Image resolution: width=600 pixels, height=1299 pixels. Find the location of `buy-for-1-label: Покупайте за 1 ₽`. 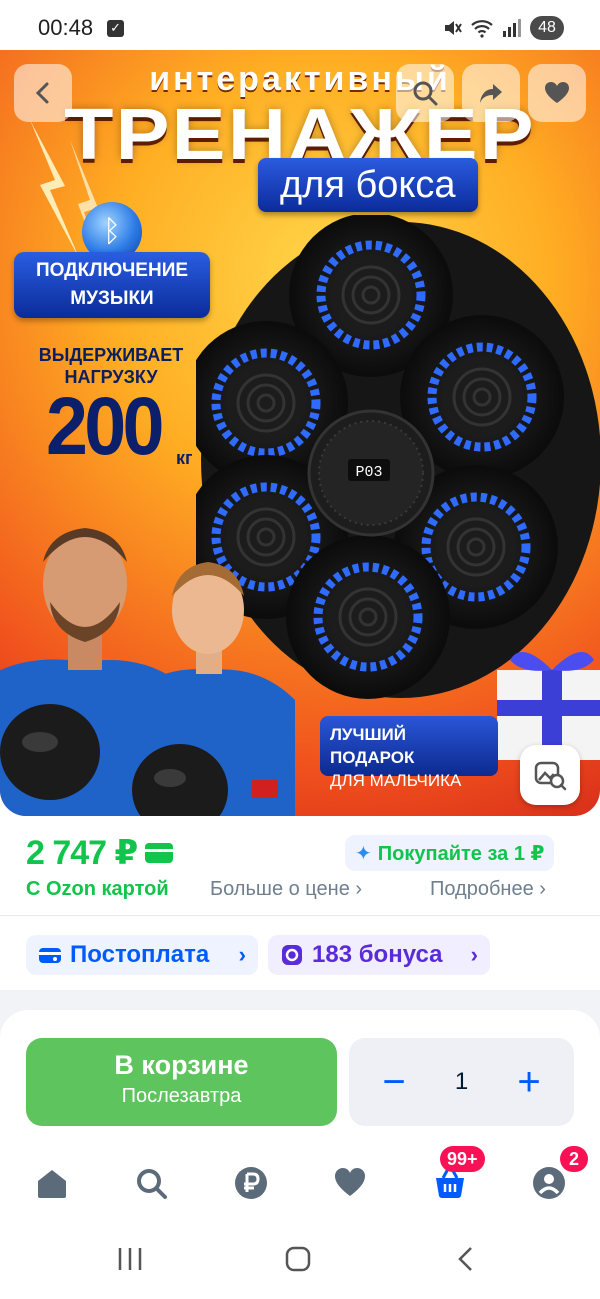

buy-for-1-label: Покупайте за 1 ₽ is located at coordinates (461, 853).